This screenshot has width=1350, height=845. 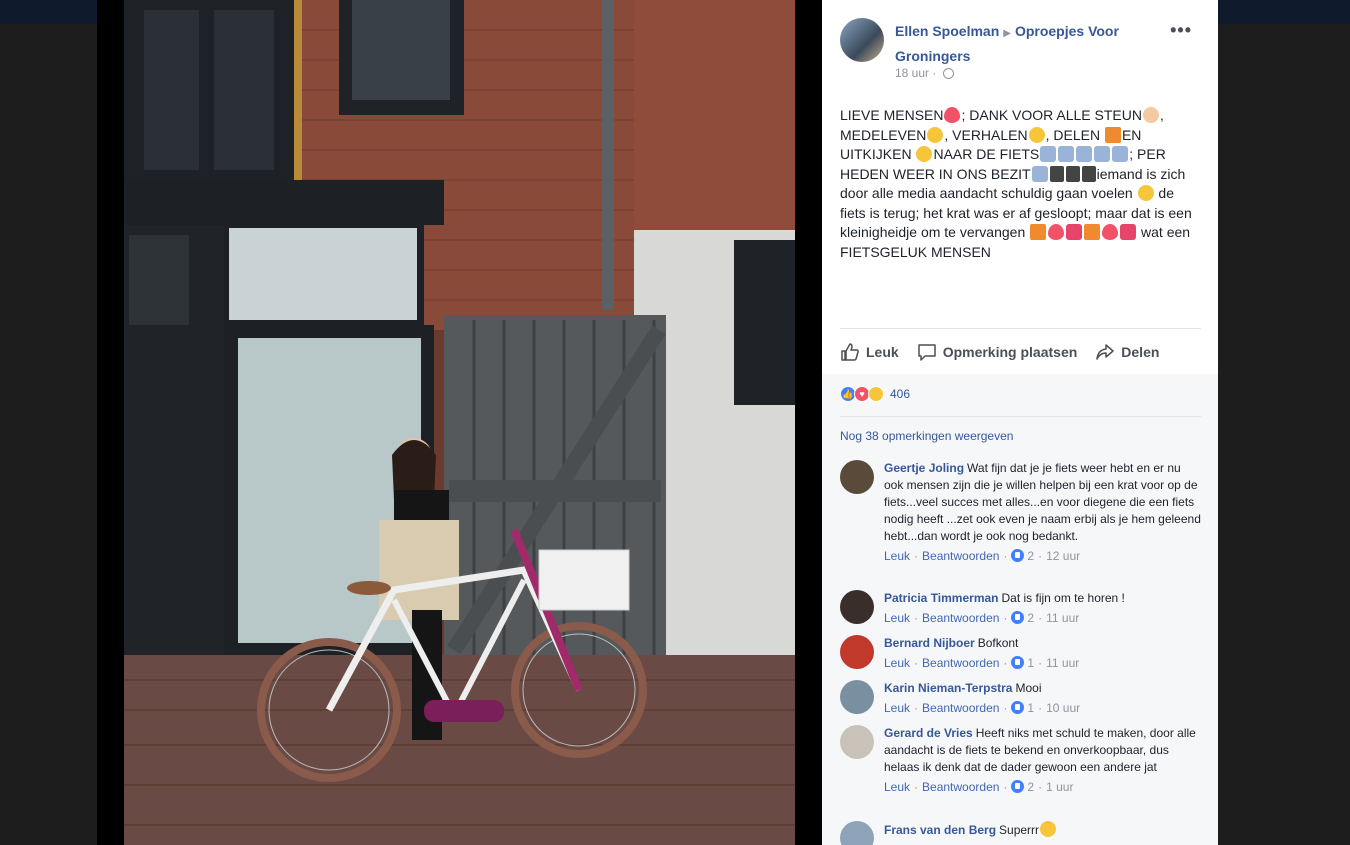 What do you see at coordinates (997, 352) in the screenshot?
I see `comment-button: Opmerking plaatsen` at bounding box center [997, 352].